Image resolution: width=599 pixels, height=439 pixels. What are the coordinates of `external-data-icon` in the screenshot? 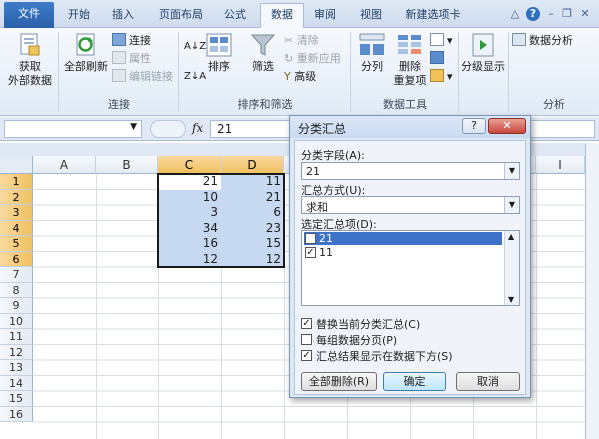 It's located at (30, 44).